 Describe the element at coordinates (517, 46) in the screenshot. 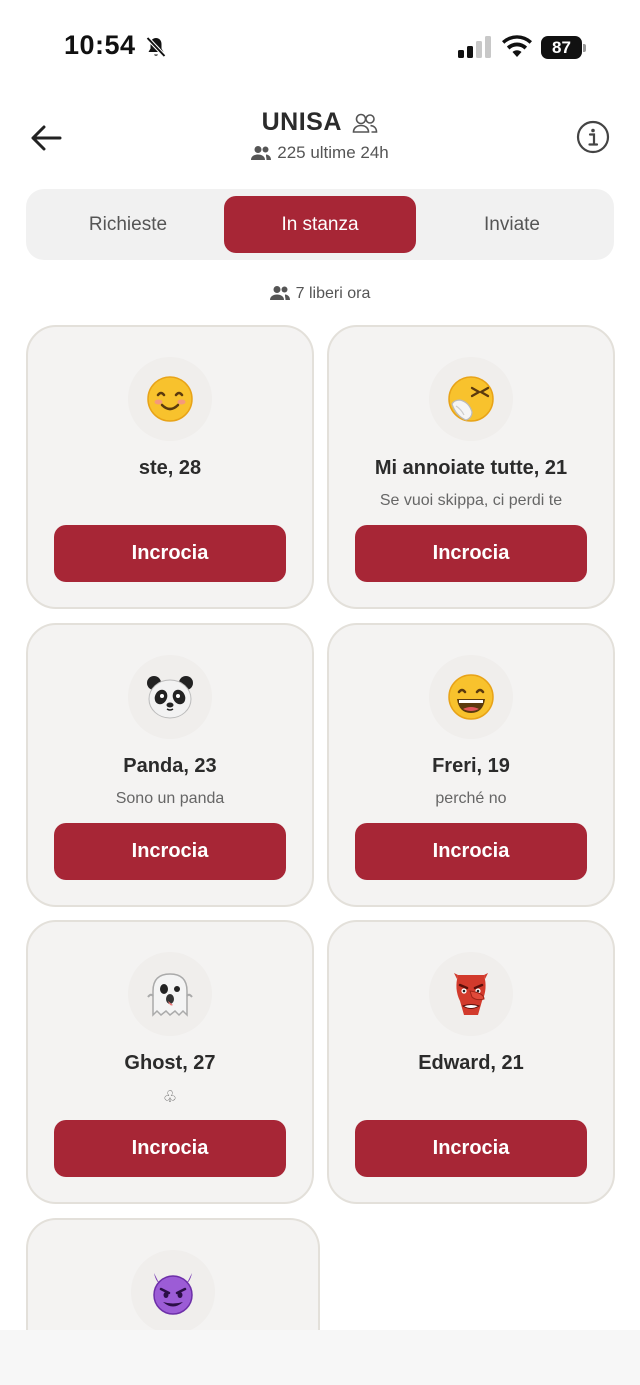

I see `wifi-icon` at that location.